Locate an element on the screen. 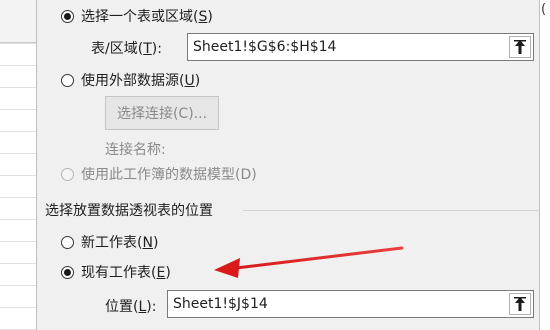 This screenshot has width=550, height=330. external-source-label: 使用外部数据源(U) is located at coordinates (141, 81).